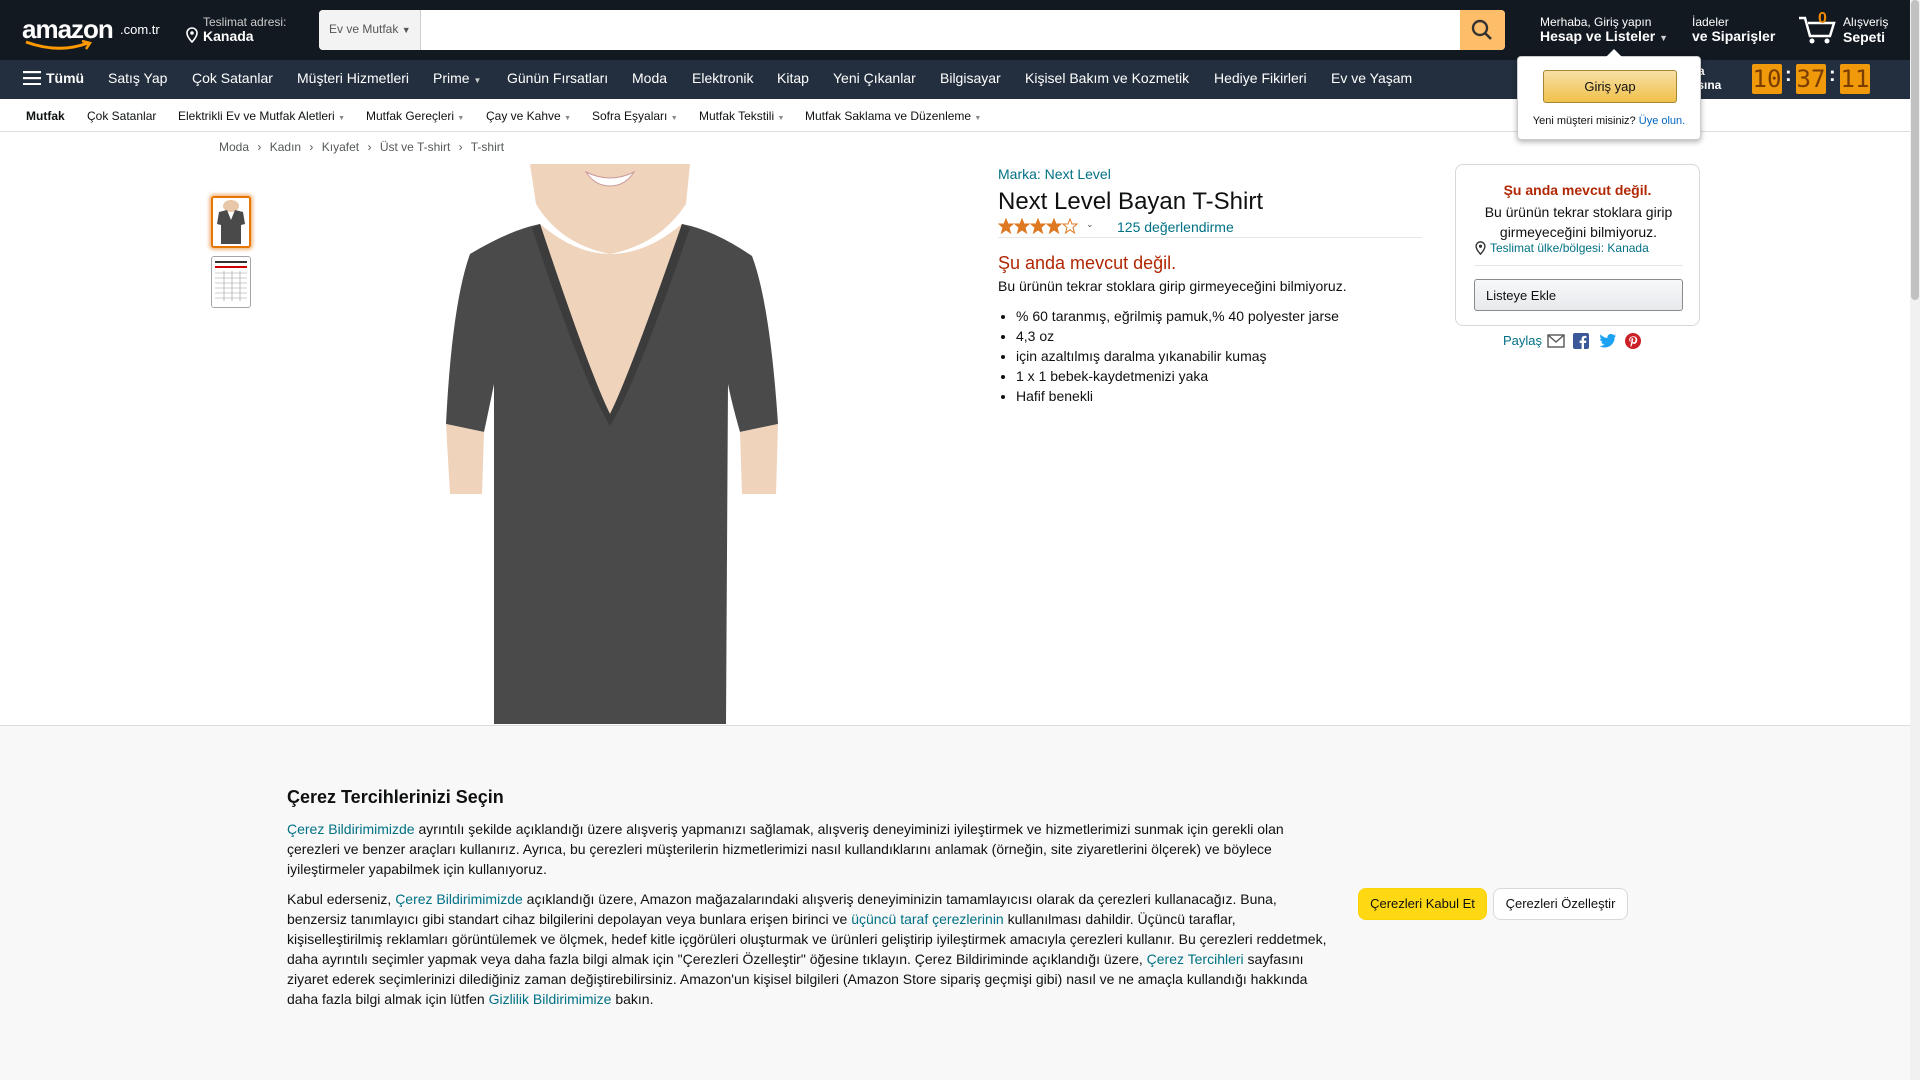  Describe the element at coordinates (451, 78) in the screenshot. I see `nav-item-prime-label: Prime` at that location.